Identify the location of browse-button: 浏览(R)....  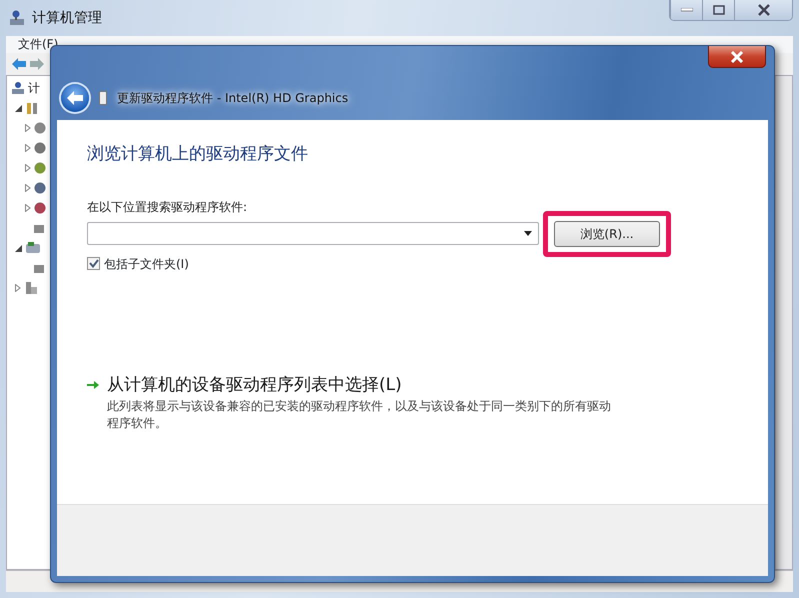
(607, 233).